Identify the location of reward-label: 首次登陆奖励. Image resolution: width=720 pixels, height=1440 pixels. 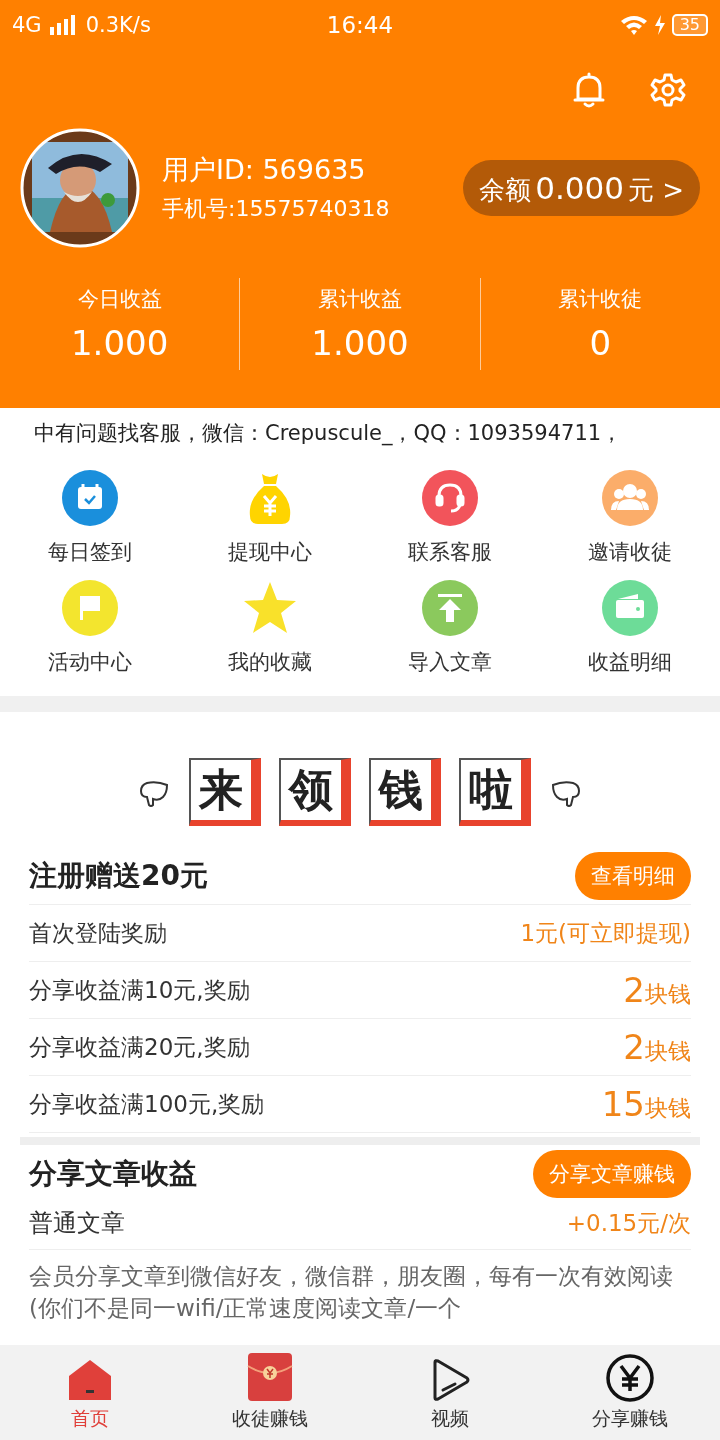
(98, 933).